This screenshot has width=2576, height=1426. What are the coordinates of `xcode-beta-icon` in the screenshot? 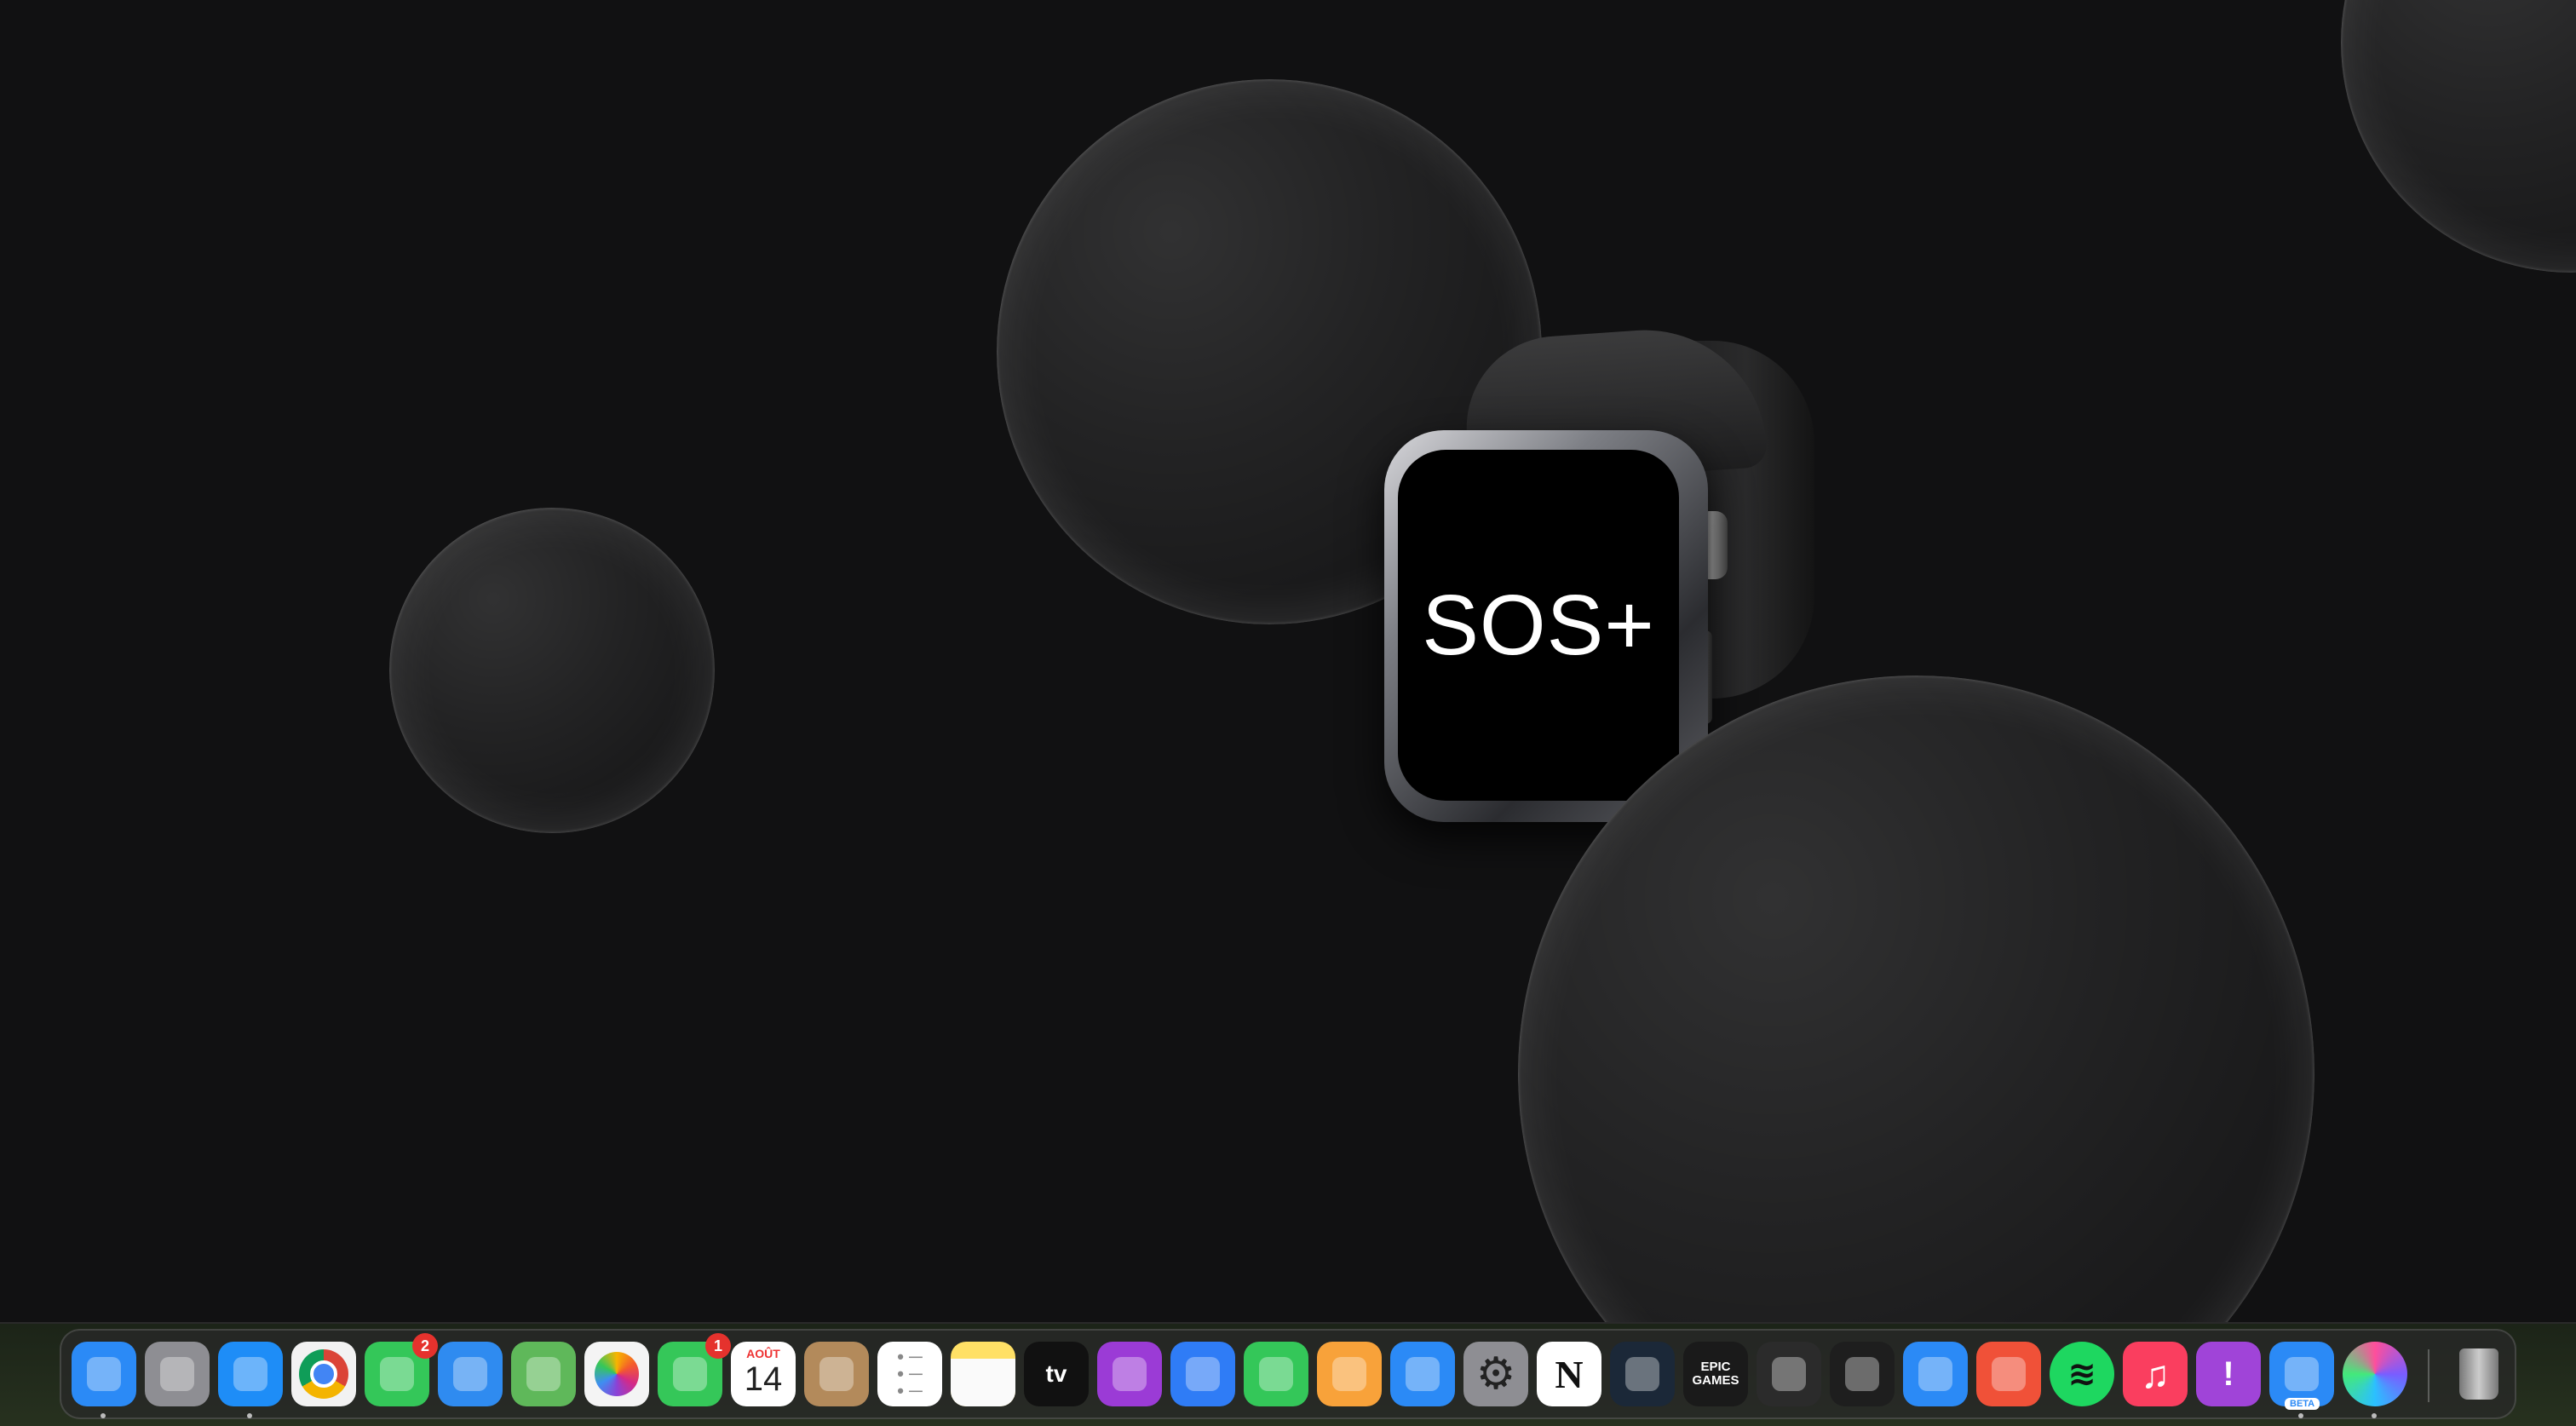 It's located at (2301, 1374).